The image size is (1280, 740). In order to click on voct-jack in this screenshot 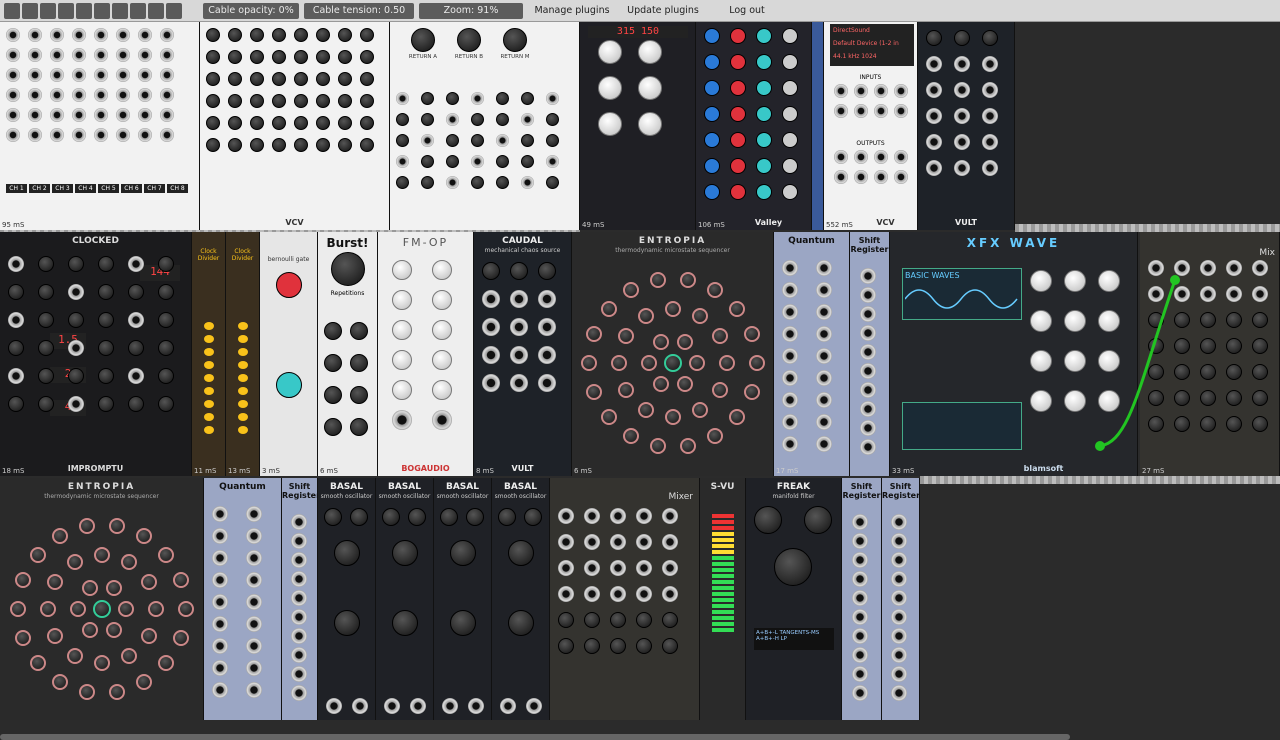, I will do `click(450, 706)`.